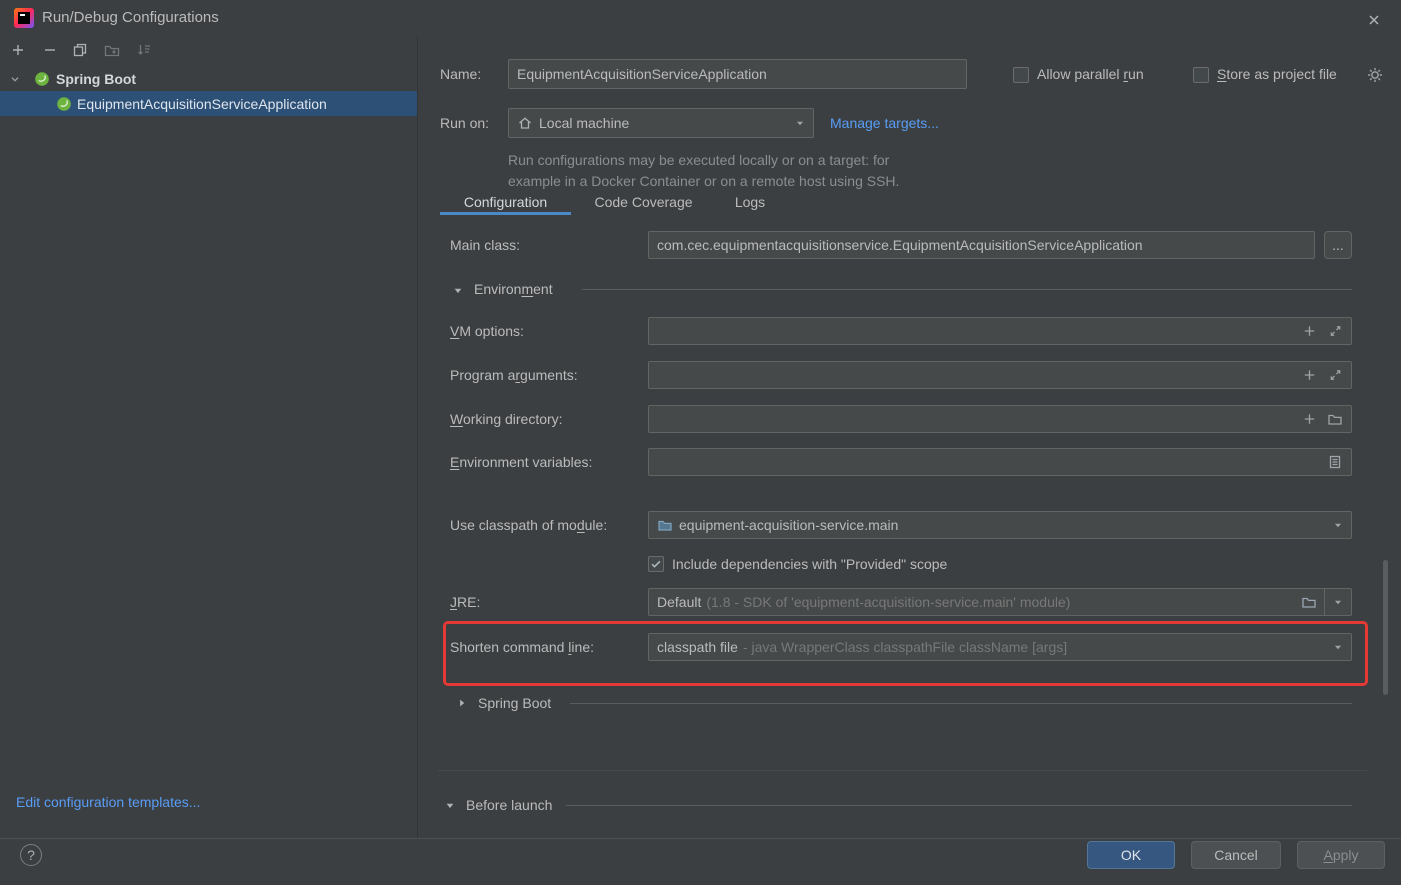 This screenshot has width=1401, height=885. I want to click on tree-item-selected: EquipmentAcquisitionServiceApplication, so click(208, 103).